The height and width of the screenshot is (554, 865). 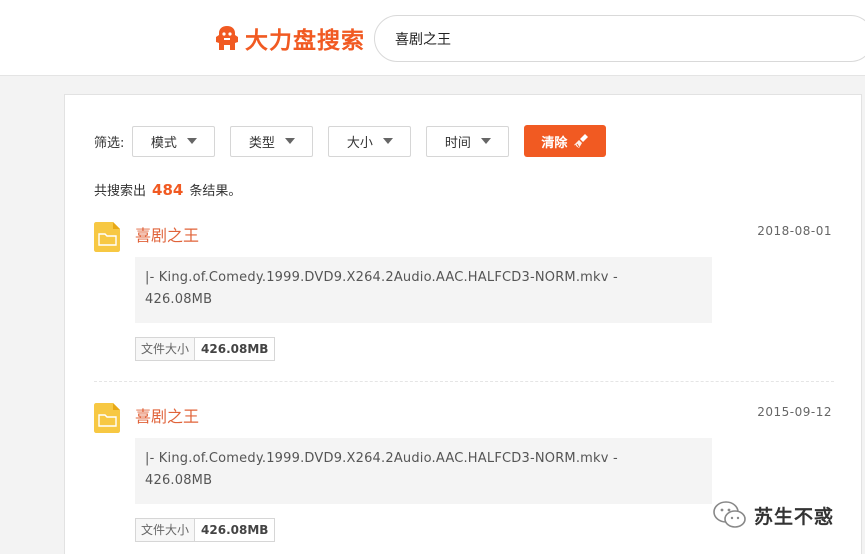 I want to click on logo-text: 大力盘搜索, so click(x=305, y=41).